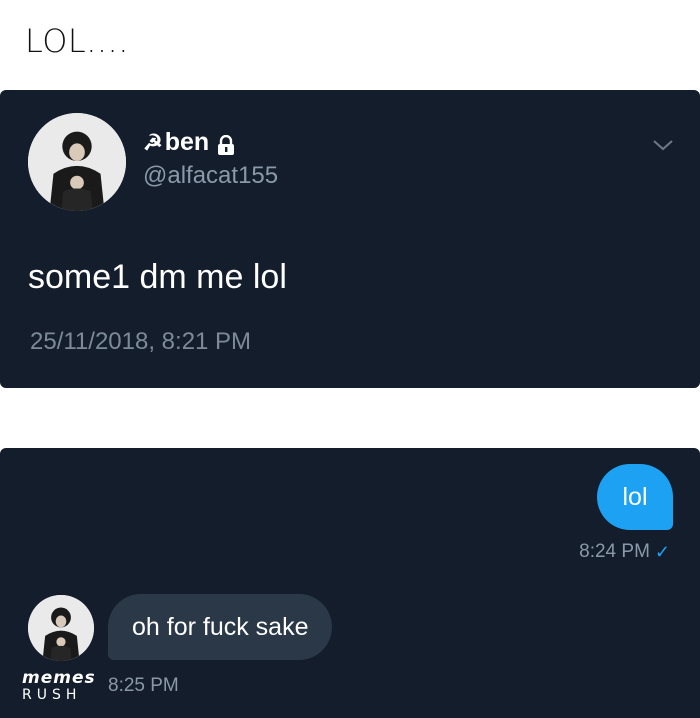 The image size is (700, 718). I want to click on watermark-line-1: memes, so click(59, 678).